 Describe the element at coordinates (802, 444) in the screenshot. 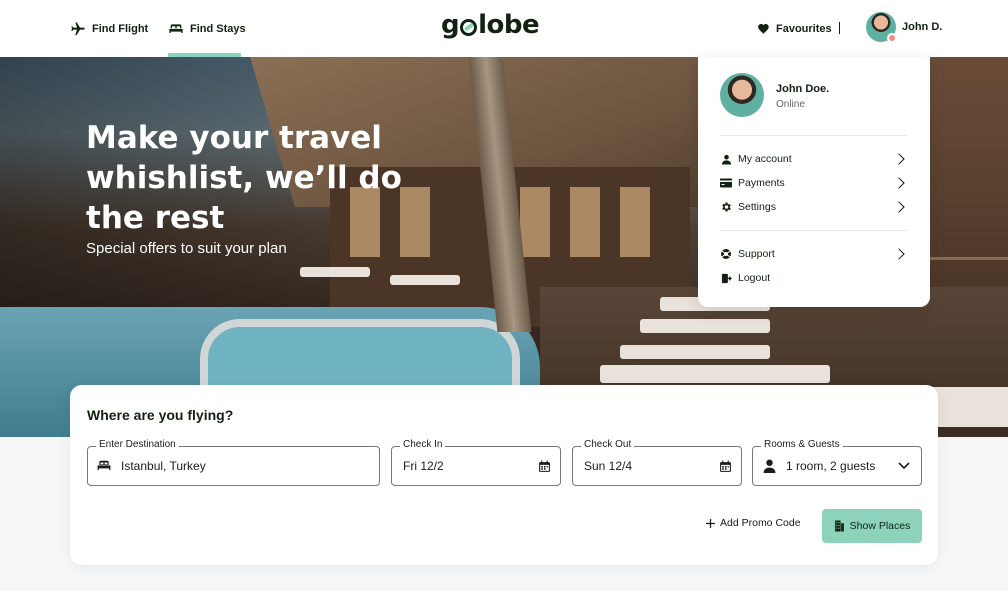

I see `rooms-guests-field-label: Rooms & Guests` at that location.